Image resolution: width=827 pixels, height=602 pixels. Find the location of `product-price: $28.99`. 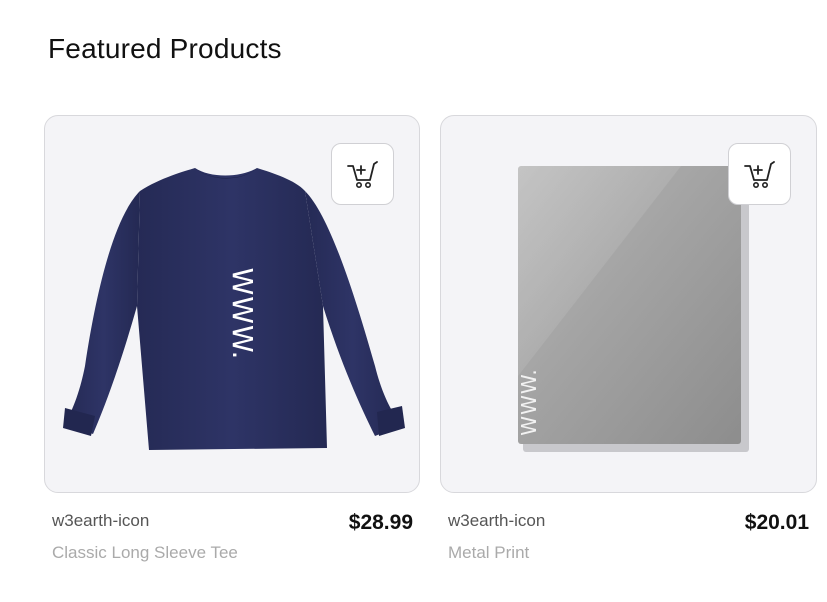

product-price: $28.99 is located at coordinates (380, 522).